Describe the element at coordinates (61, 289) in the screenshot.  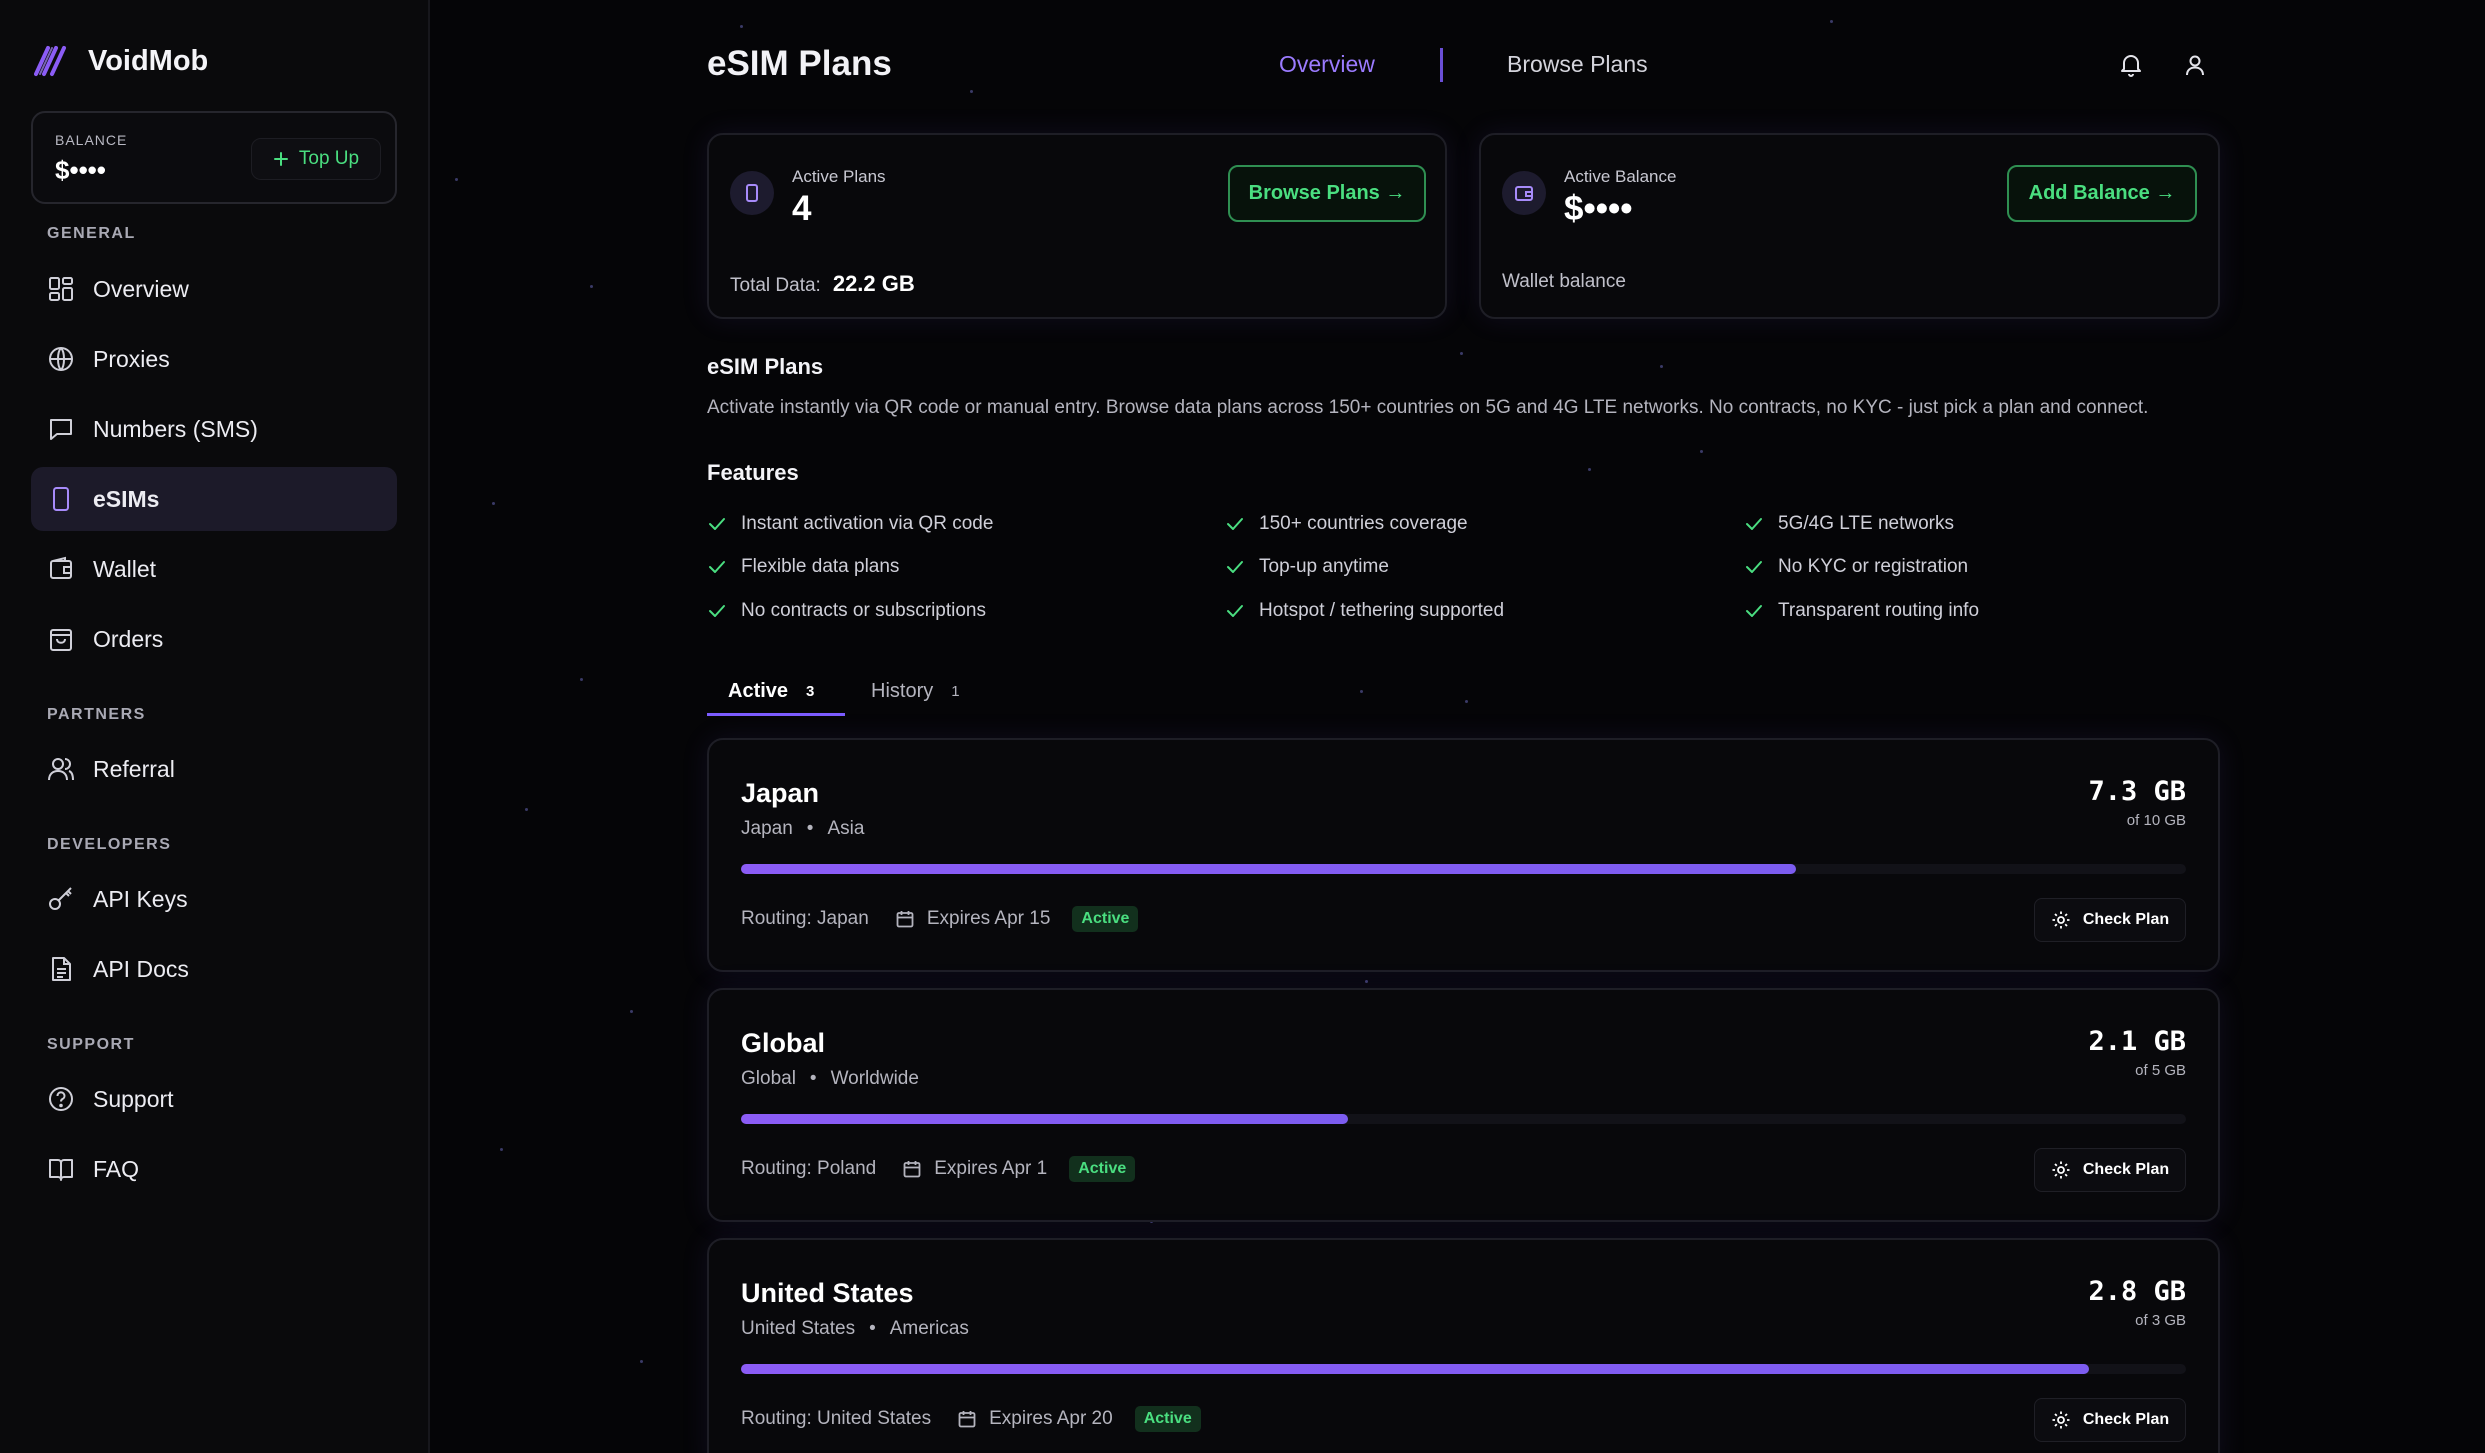
I see `grid-icon` at that location.